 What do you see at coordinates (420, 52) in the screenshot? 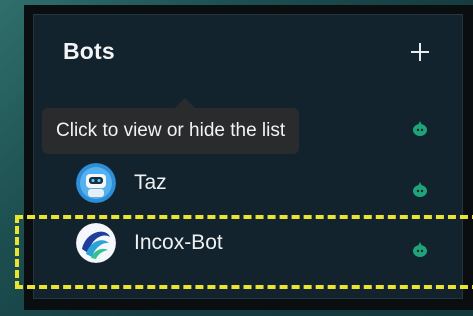
I see `add-bot-button` at bounding box center [420, 52].